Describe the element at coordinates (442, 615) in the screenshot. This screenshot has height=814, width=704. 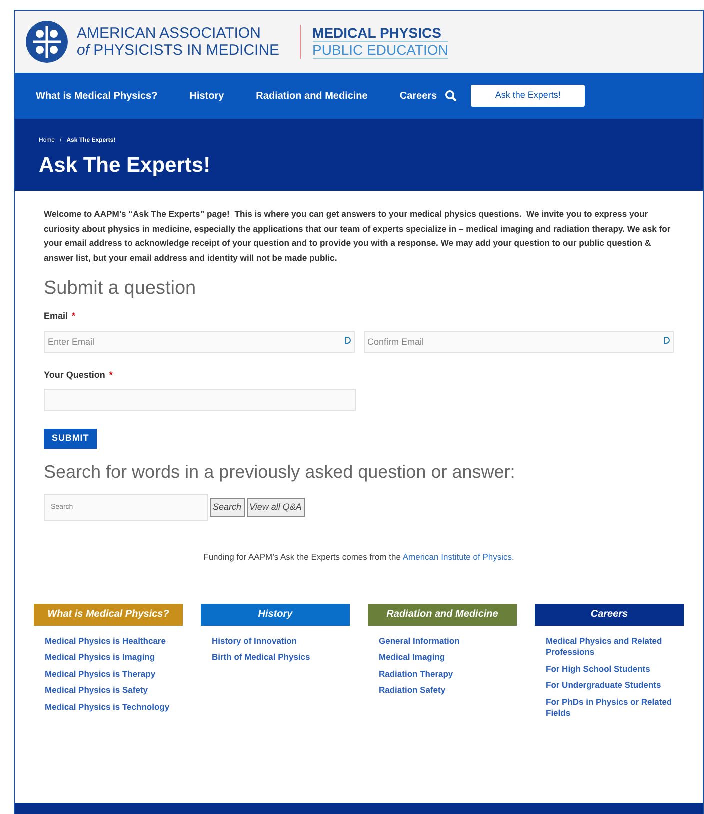
I see `footer-heading: Radiation and Medicine` at that location.